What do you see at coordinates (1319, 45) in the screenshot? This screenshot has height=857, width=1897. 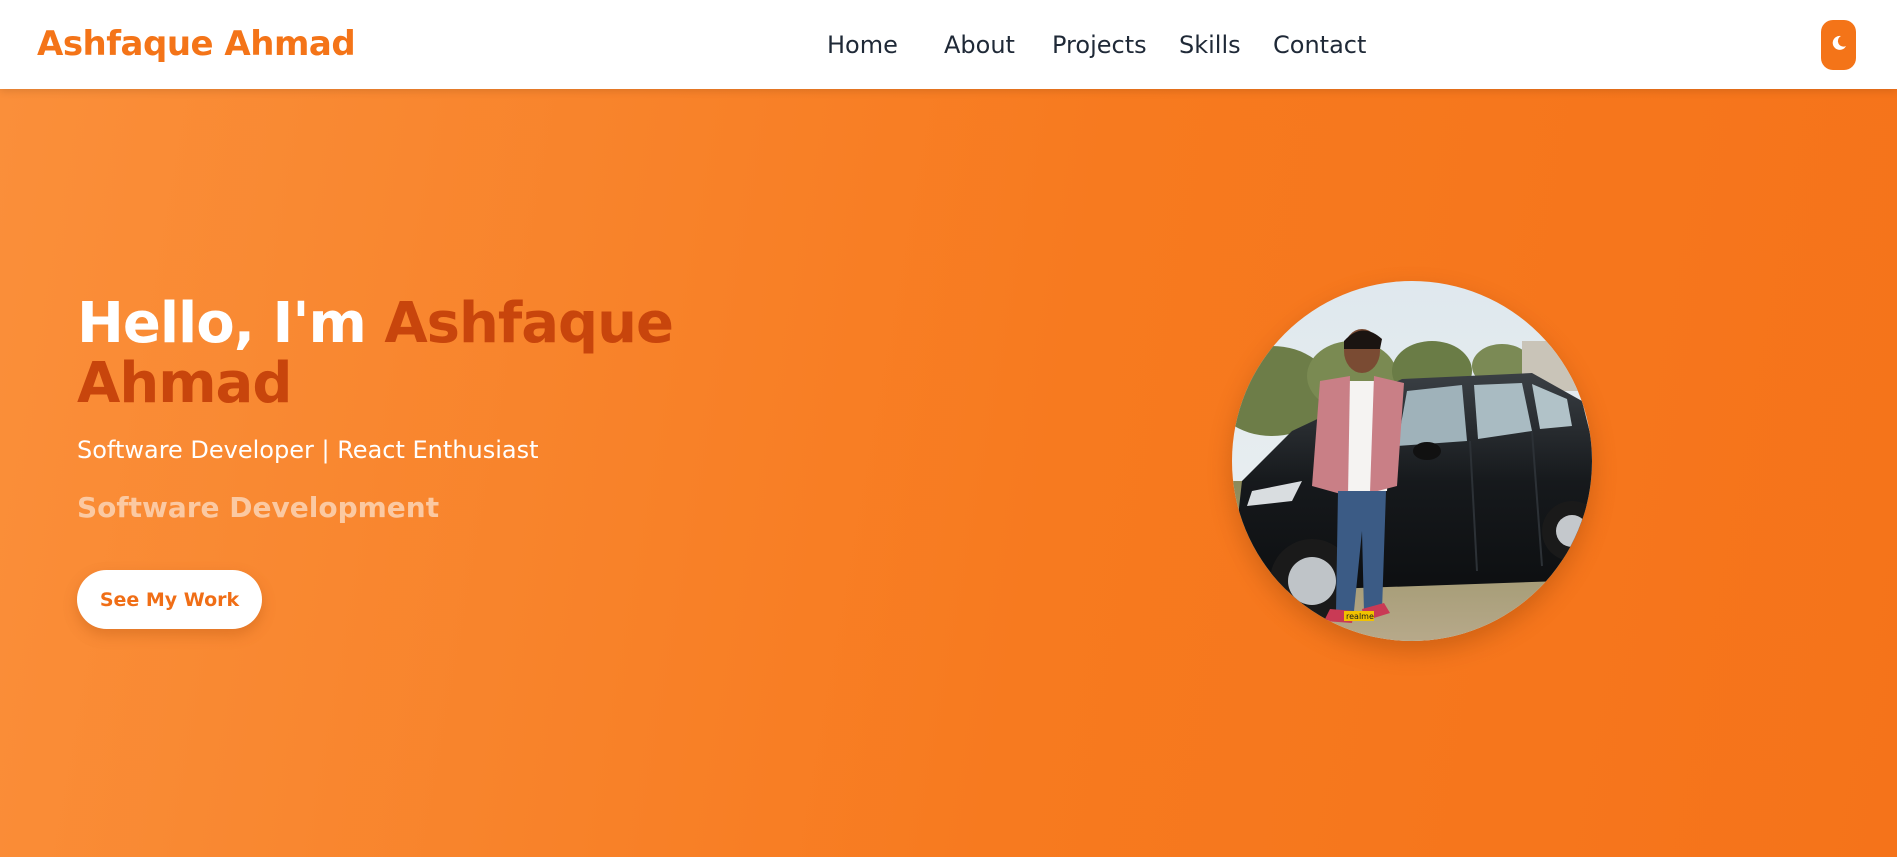 I see `nav-link-contact: Contact` at bounding box center [1319, 45].